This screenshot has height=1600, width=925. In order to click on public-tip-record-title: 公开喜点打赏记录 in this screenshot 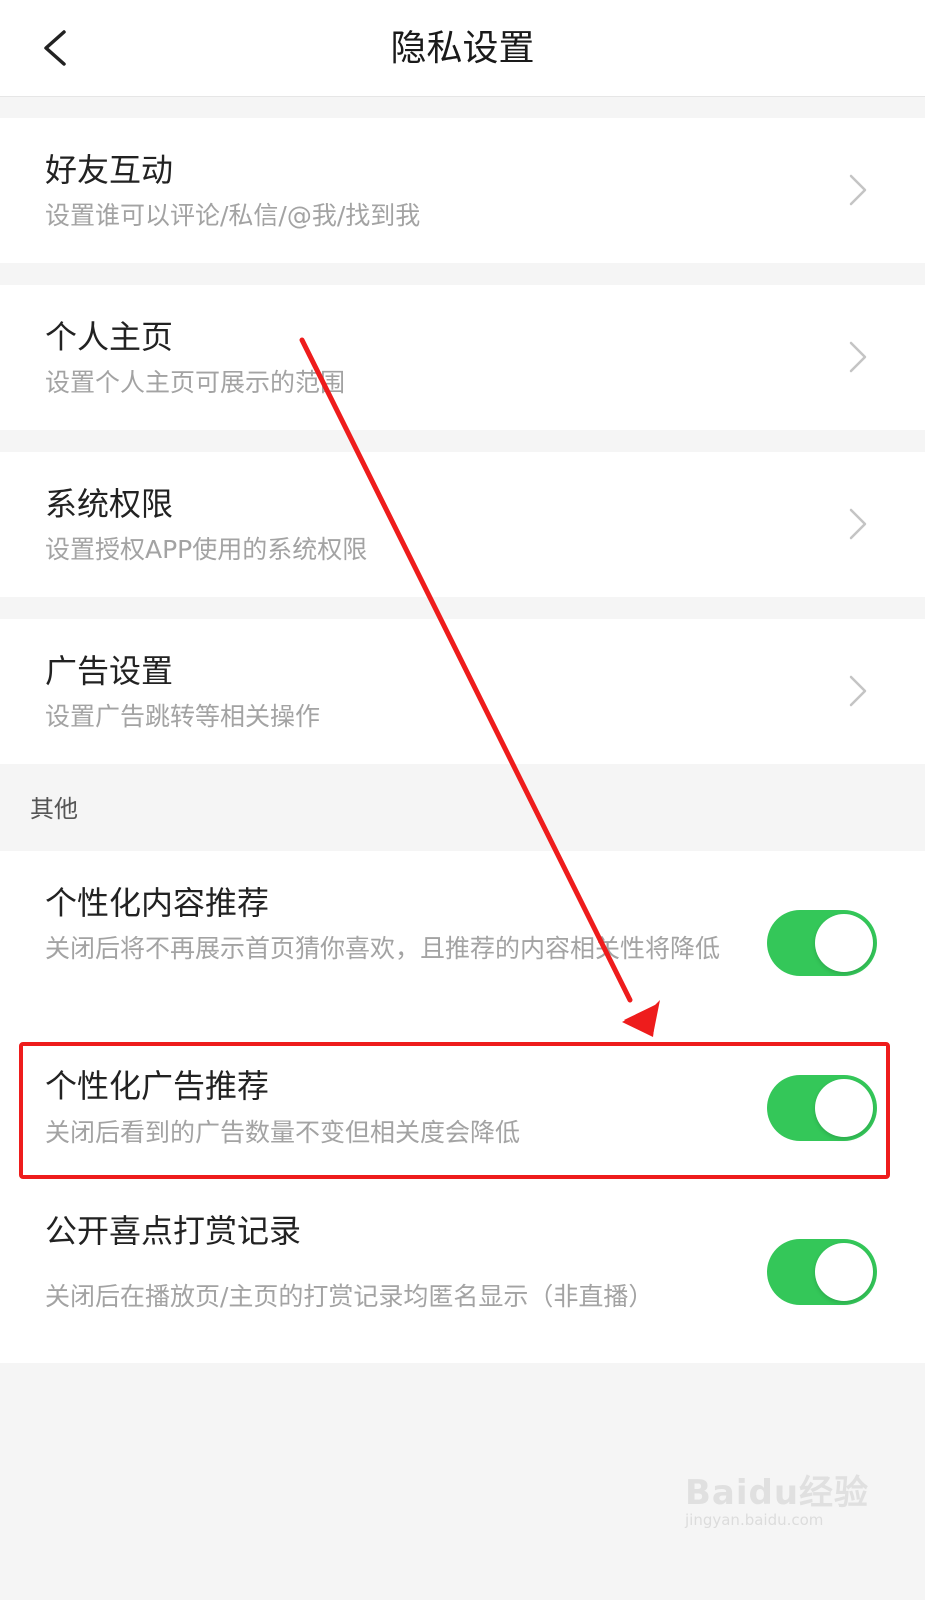, I will do `click(173, 1231)`.